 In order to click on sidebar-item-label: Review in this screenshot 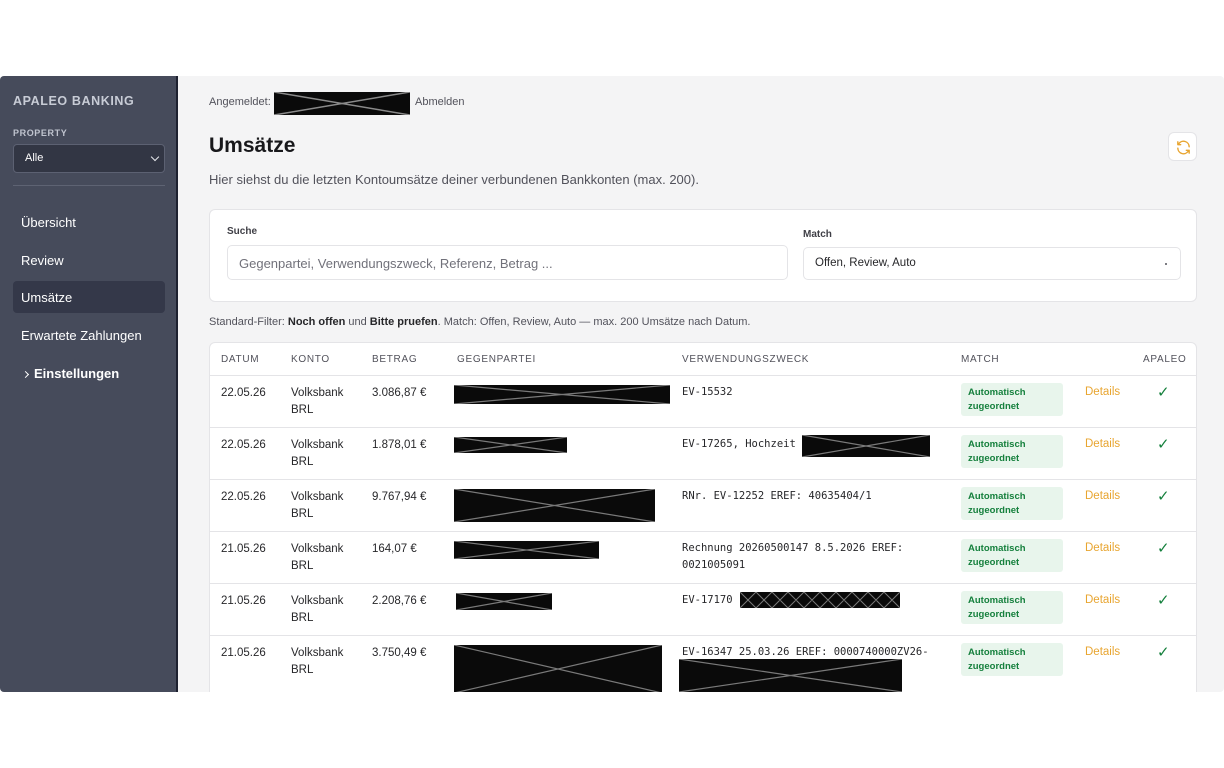, I will do `click(42, 260)`.